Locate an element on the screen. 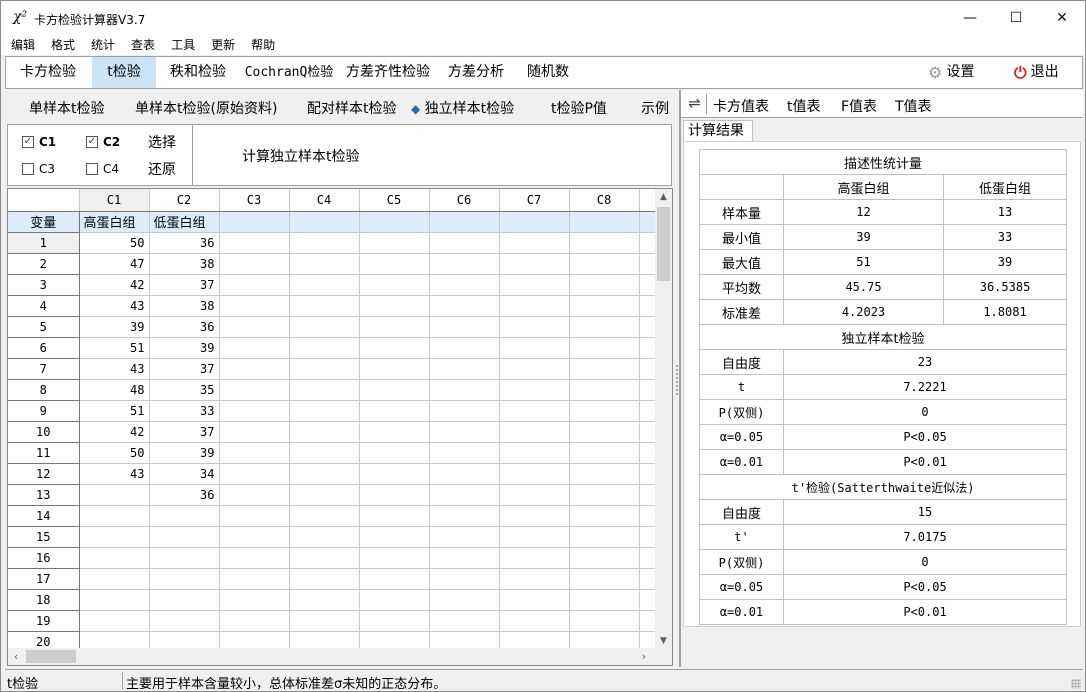  column-header-c3: C3 is located at coordinates (254, 200).